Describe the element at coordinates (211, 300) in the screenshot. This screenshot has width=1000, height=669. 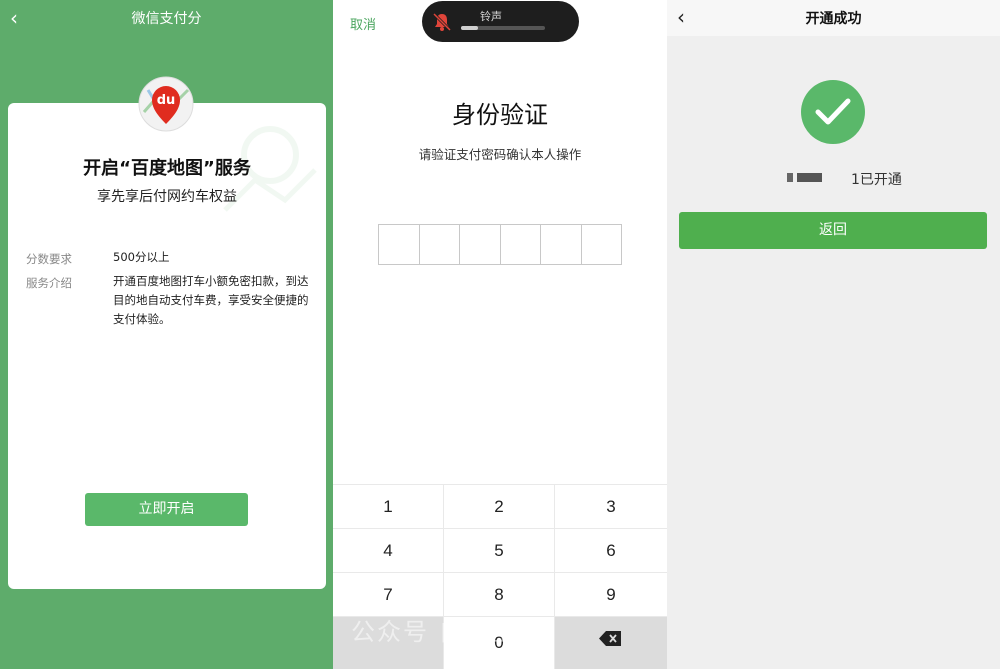
I see `service-intro-value: 开通百度地图打车小额免密扣款，到达目的地自动支付车费，享受安全便捷的支付体验。` at that location.